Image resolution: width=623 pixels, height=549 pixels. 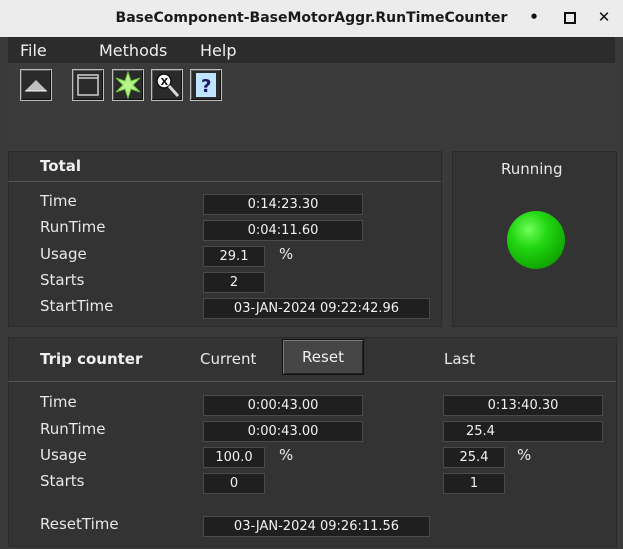 I want to click on maximize-icon, so click(x=570, y=18).